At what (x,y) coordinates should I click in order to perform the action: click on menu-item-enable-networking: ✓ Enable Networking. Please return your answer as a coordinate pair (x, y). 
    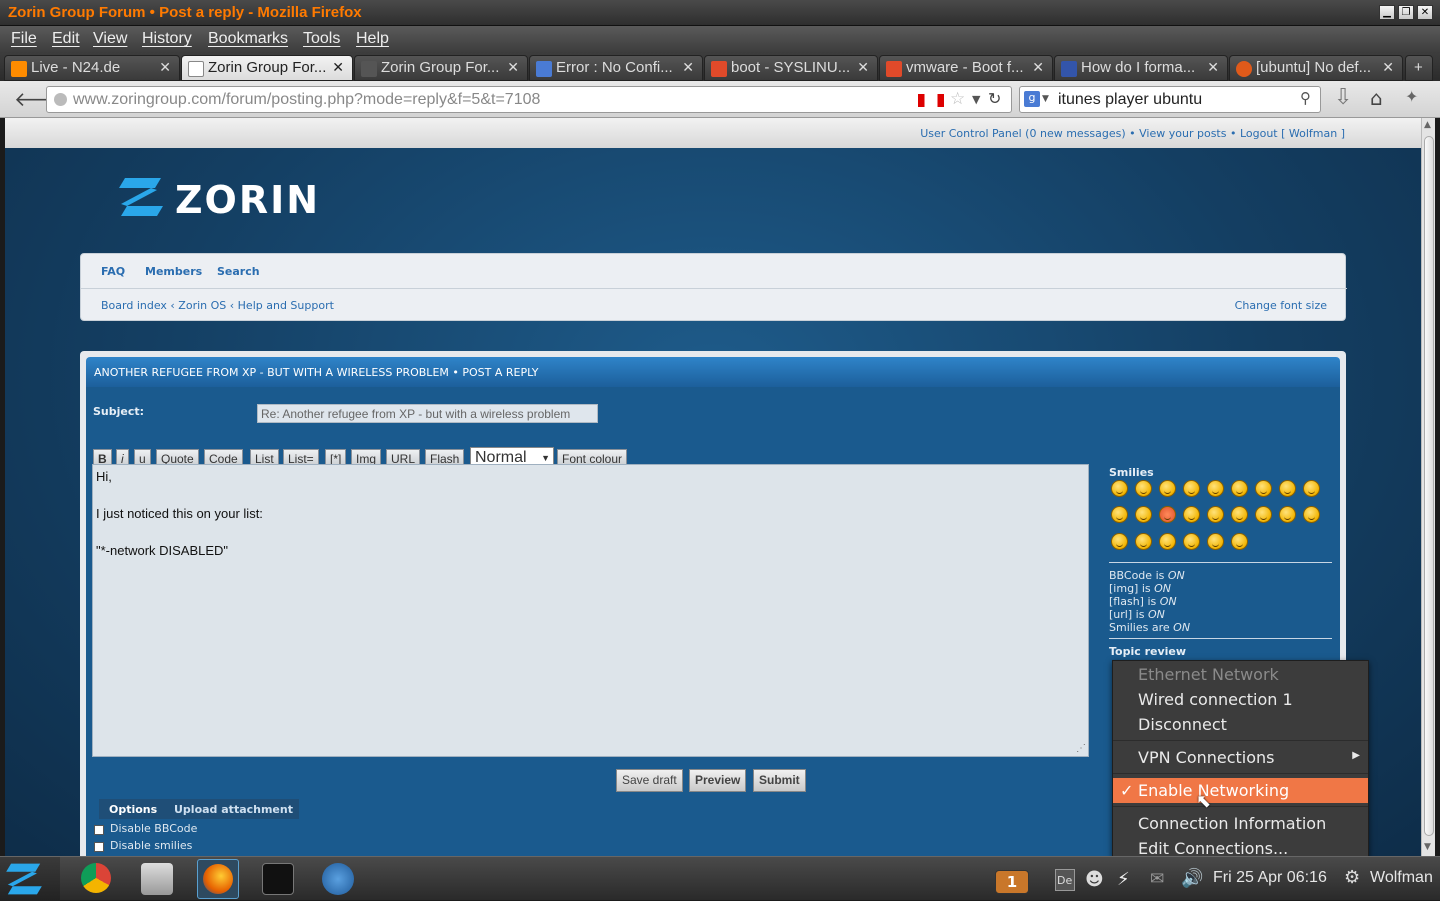
    Looking at the image, I should click on (1240, 790).